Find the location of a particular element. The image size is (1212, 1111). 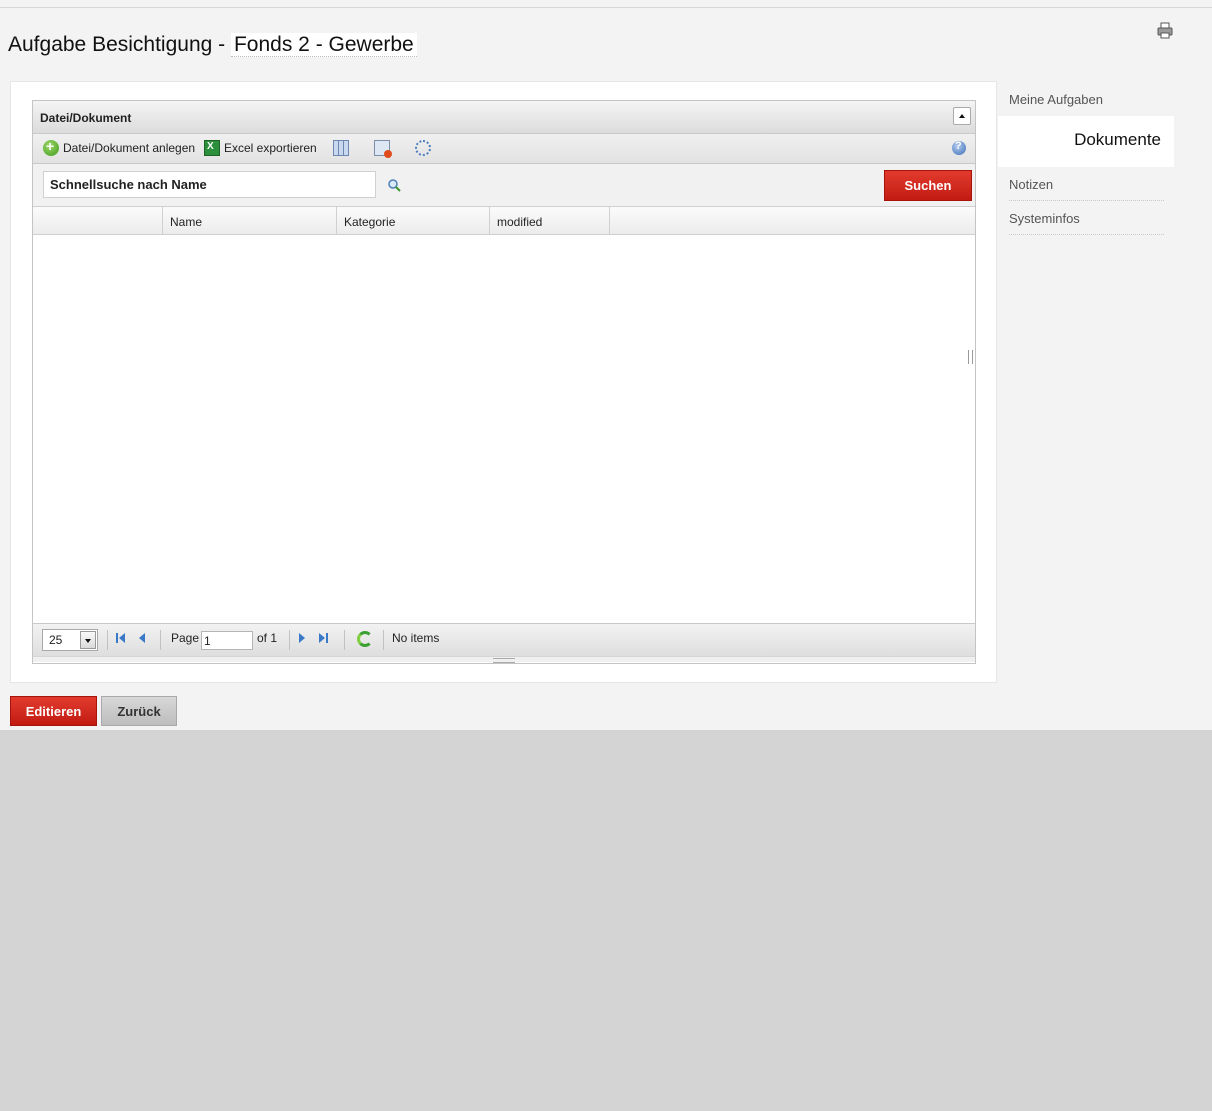

side-menu-item-dokumente: Dokumente is located at coordinates (1086, 141).